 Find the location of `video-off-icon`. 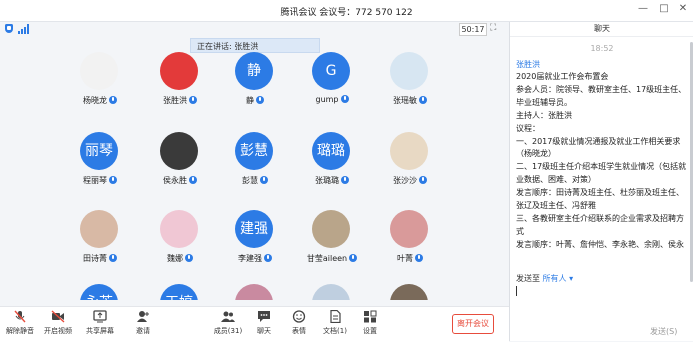

video-off-icon is located at coordinates (58, 316).